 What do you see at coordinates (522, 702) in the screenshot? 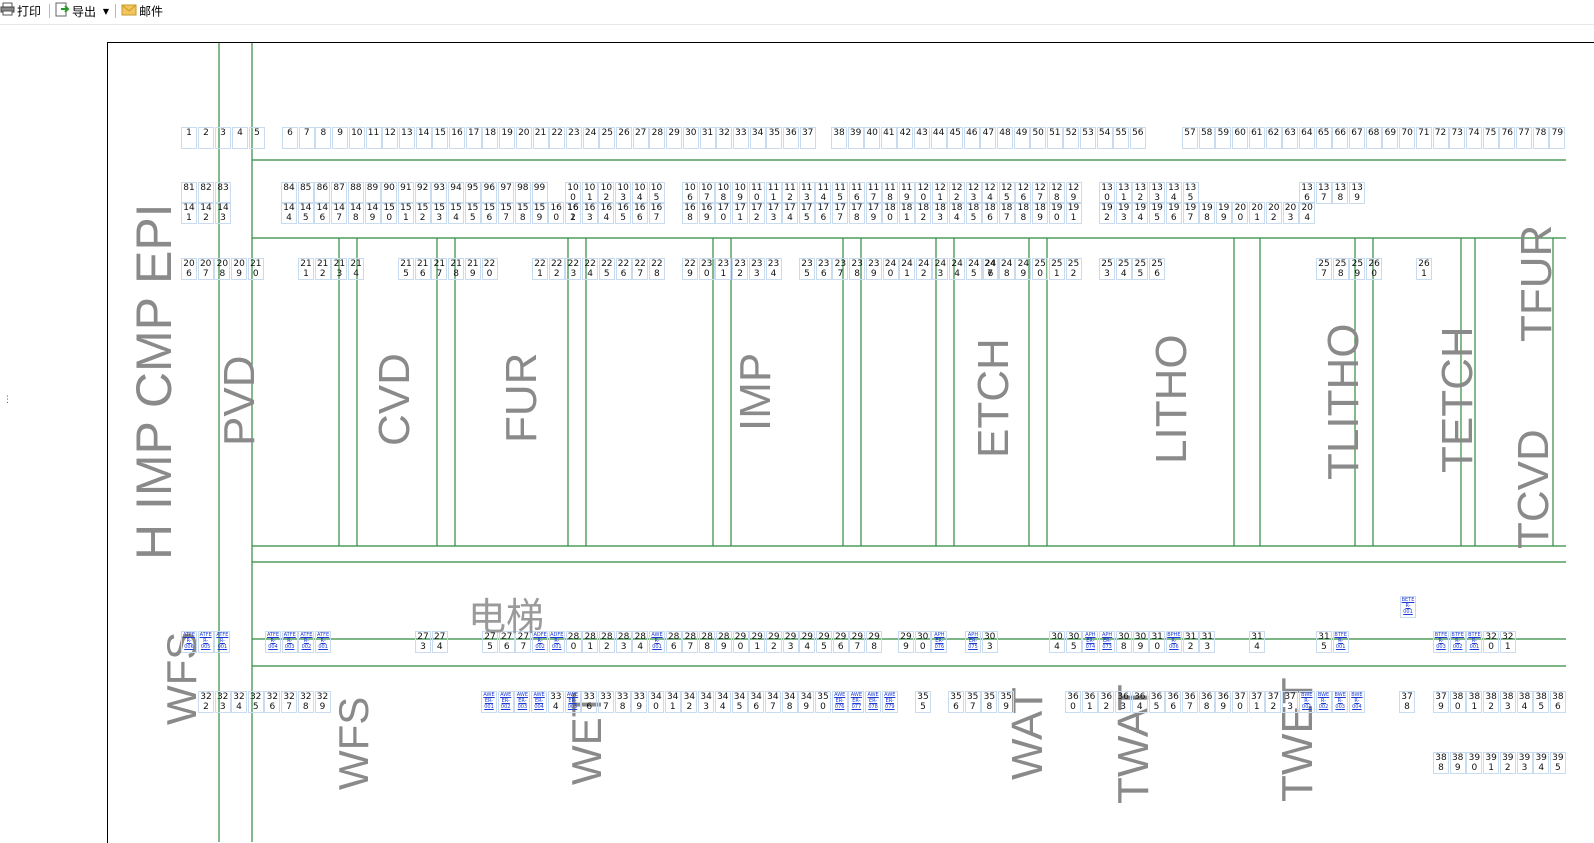
I see `tool-link: AWE ER- 003` at bounding box center [522, 702].